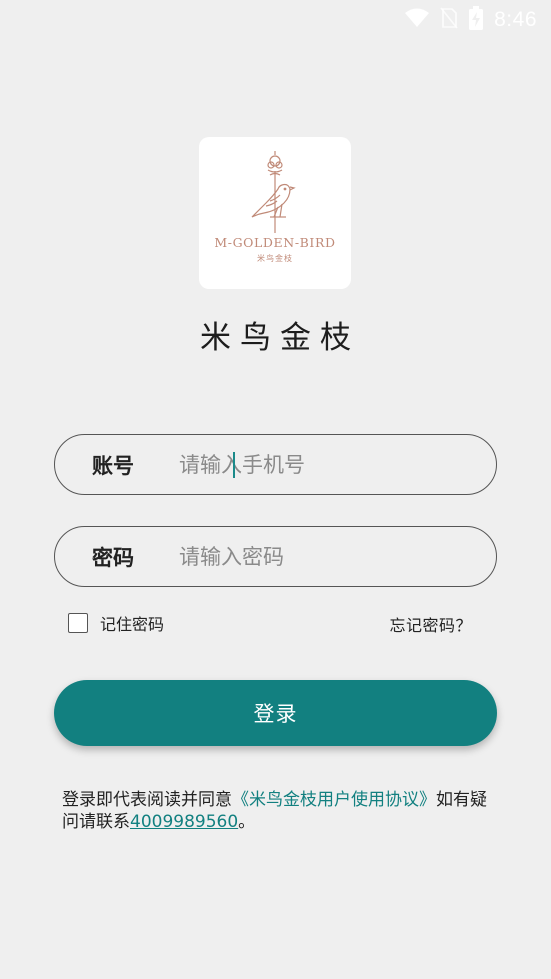 The height and width of the screenshot is (979, 551). I want to click on status-icons: 8:46, so click(470, 20).